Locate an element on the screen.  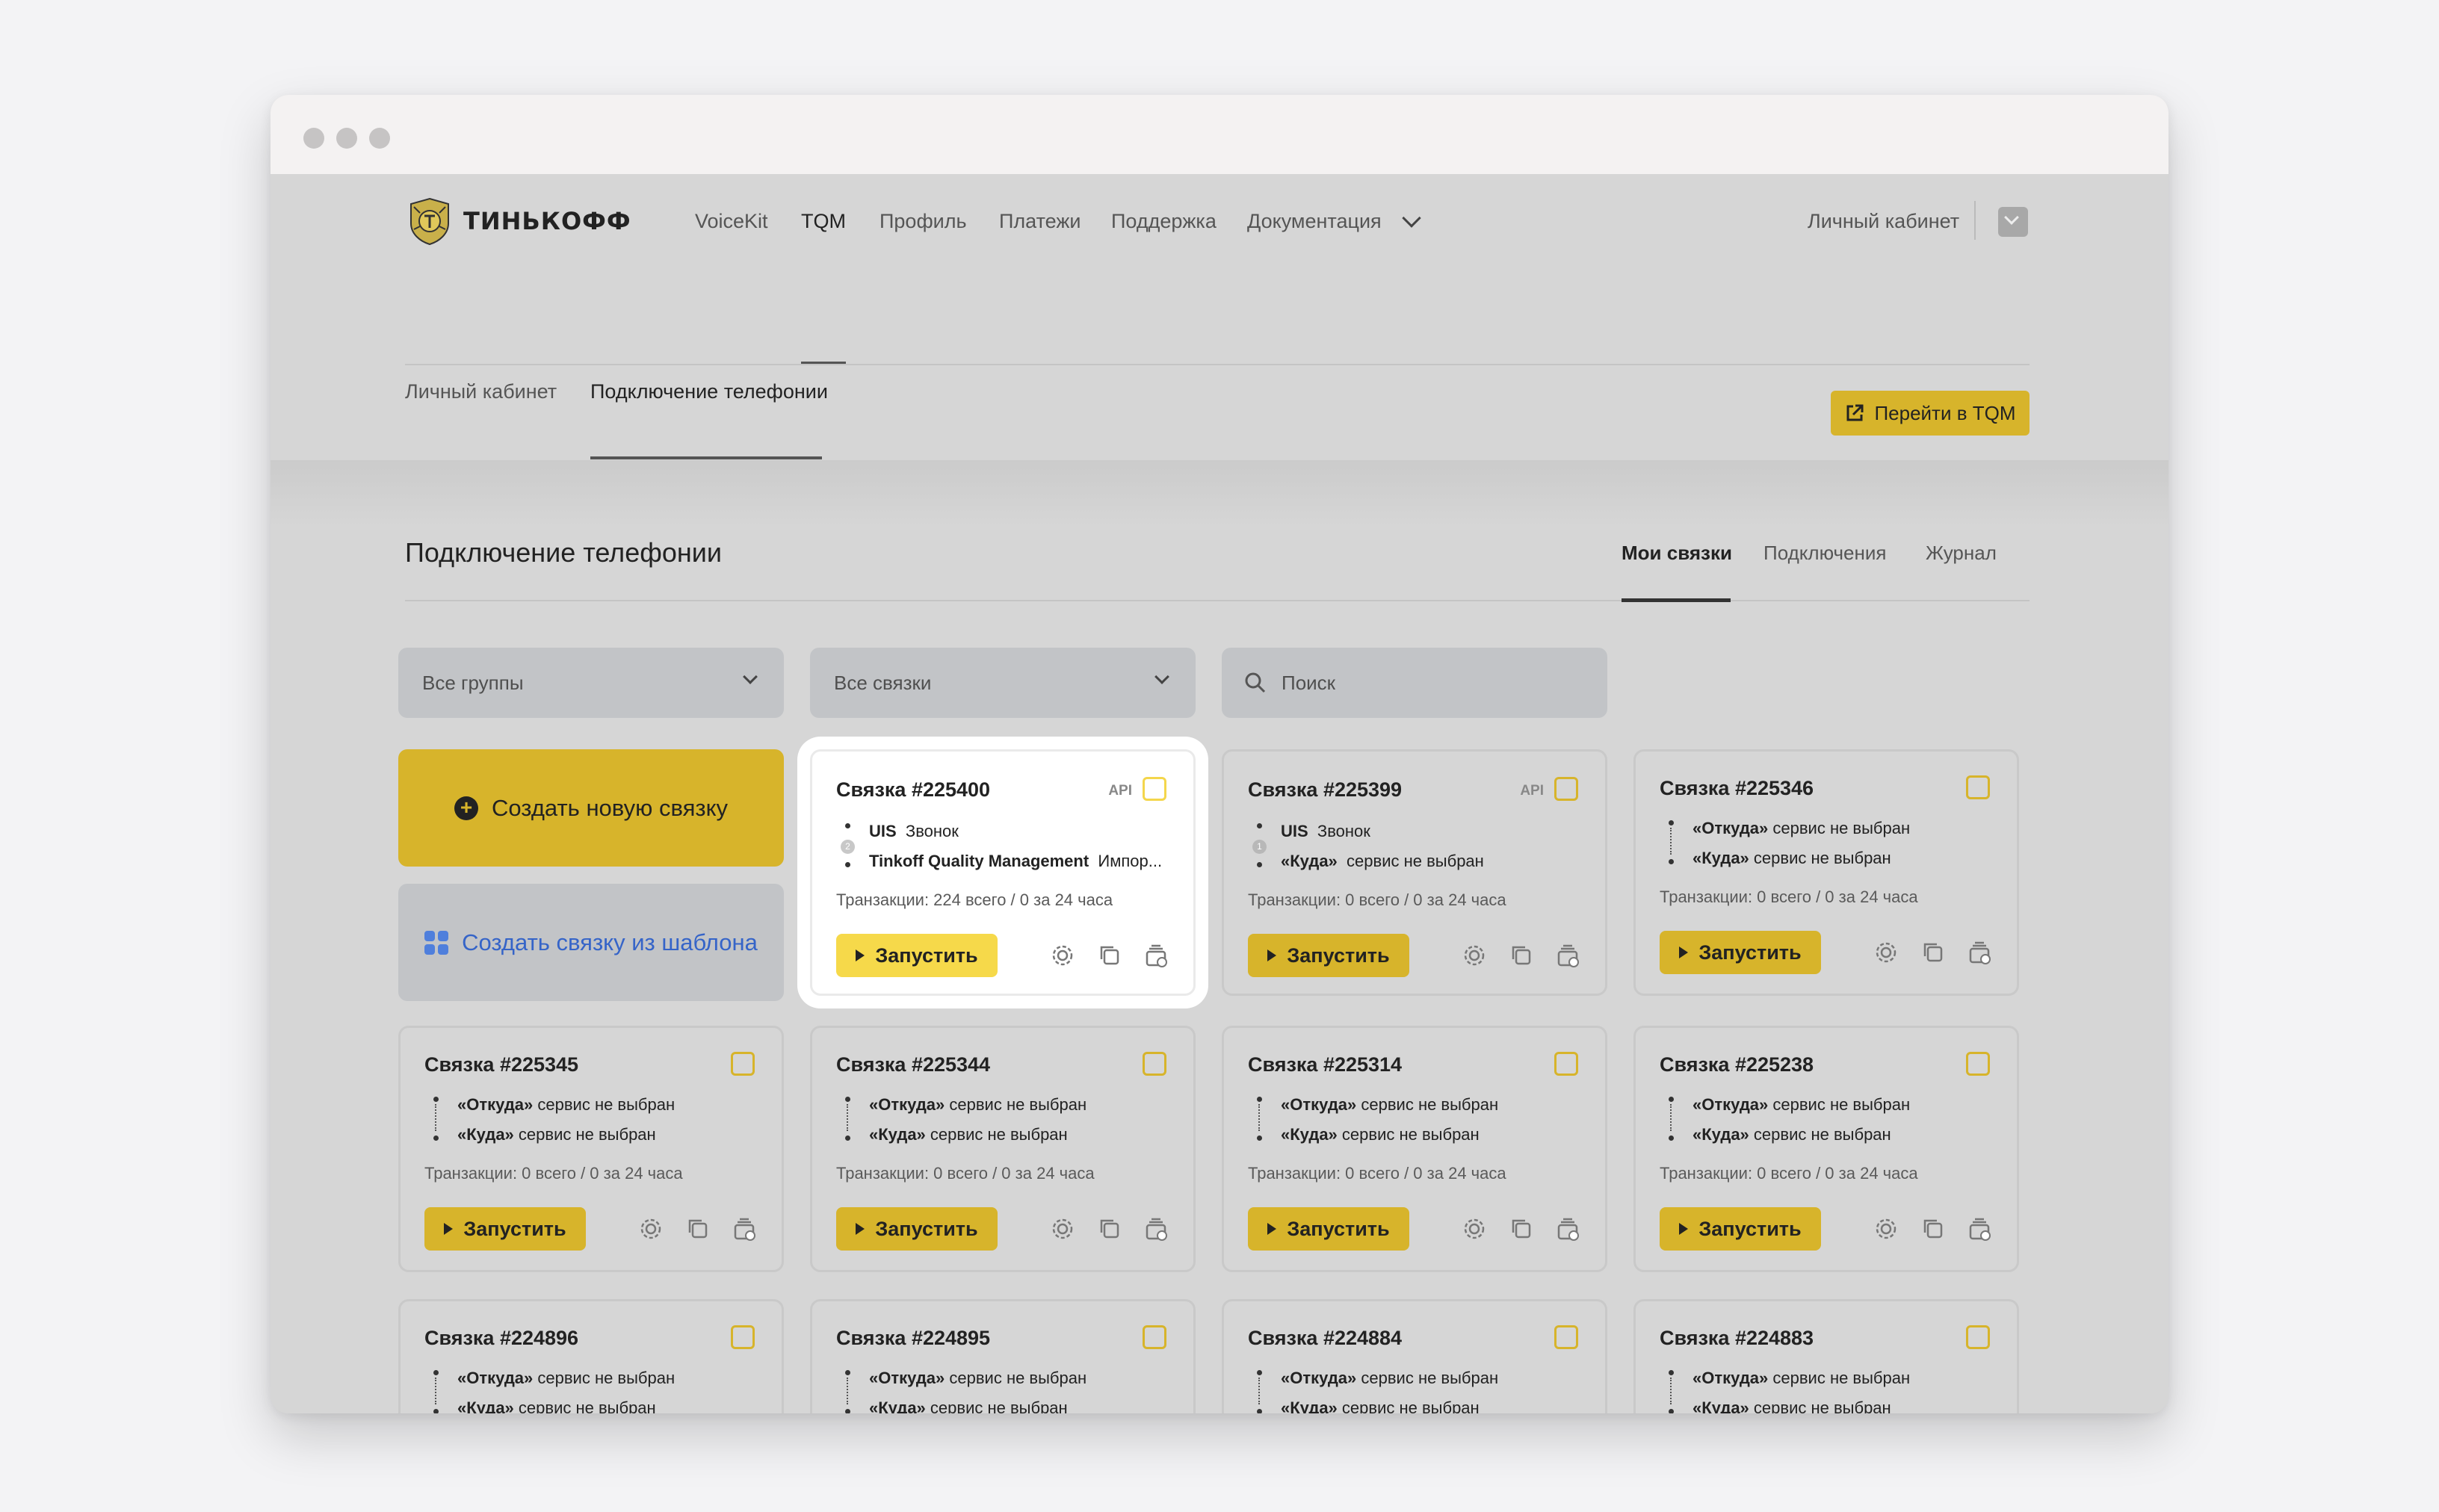
logo: ТИНЬКОФФ is located at coordinates (518, 221).